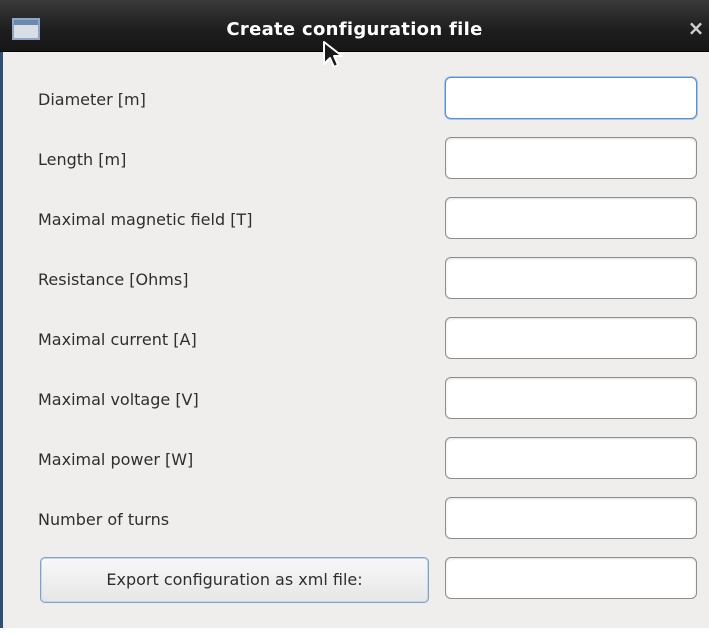 This screenshot has width=709, height=635. I want to click on form-row-resistance: Resistance [Ohms], so click(356, 279).